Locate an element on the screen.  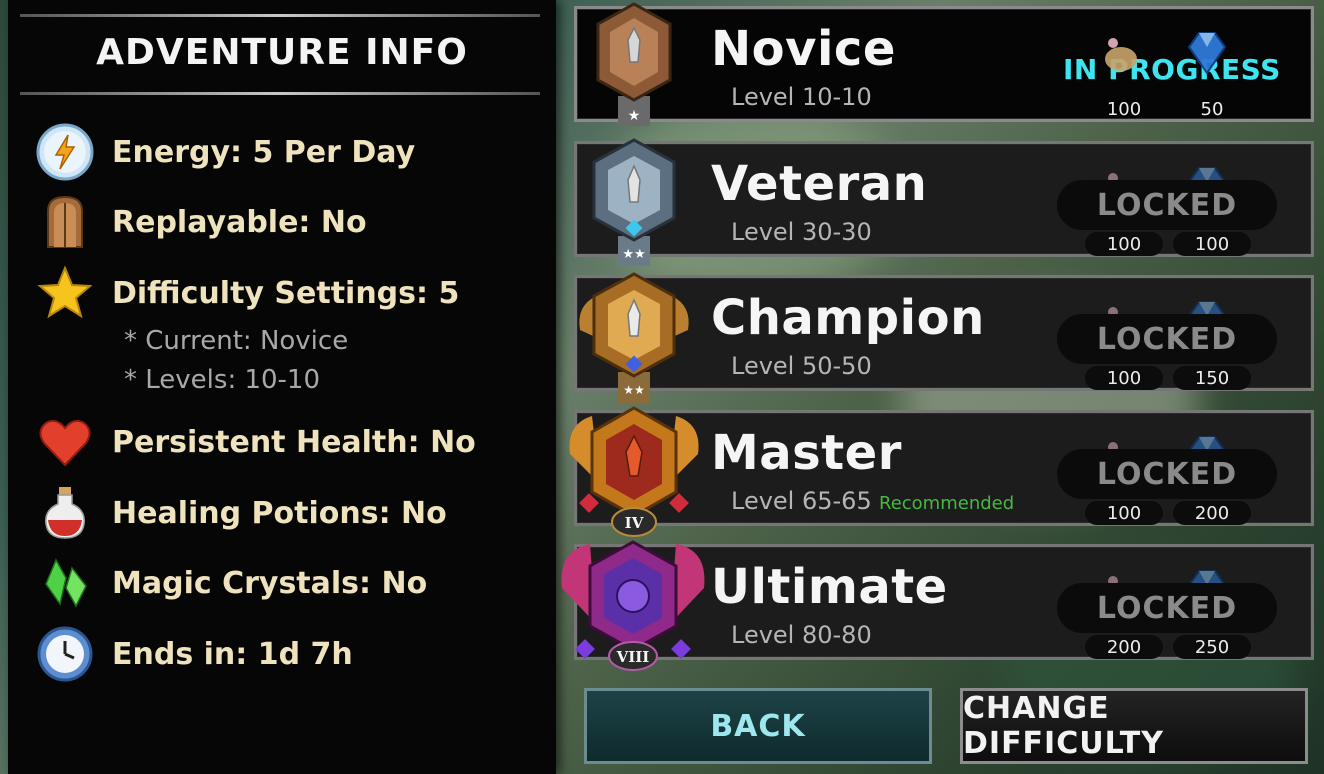
difficulty-level: Level 65-65 is located at coordinates (801, 501).